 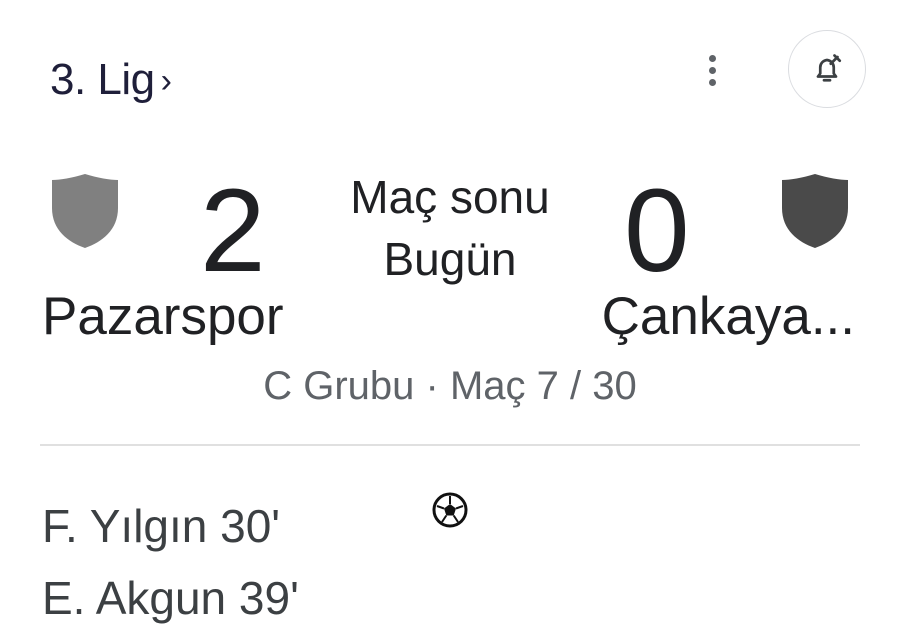 I want to click on chevron-right-icon: ›, so click(x=166, y=80).